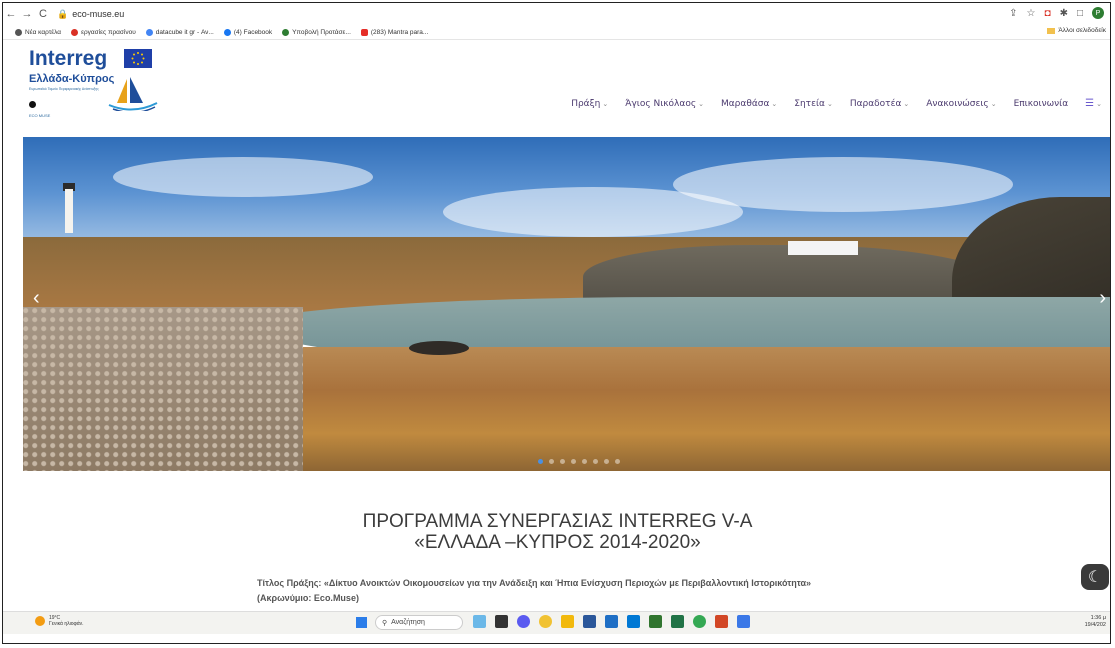 This screenshot has width=1115, height=648. What do you see at coordinates (501, 621) in the screenshot?
I see `task-view-icon` at bounding box center [501, 621].